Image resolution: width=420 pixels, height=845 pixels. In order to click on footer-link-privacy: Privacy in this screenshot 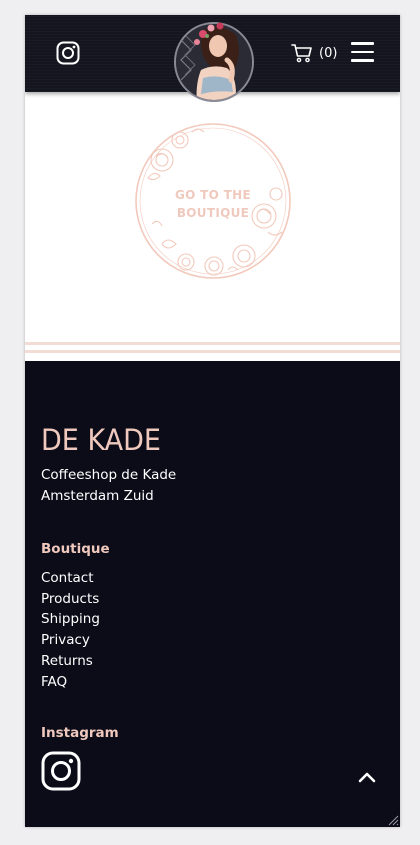, I will do `click(70, 640)`.